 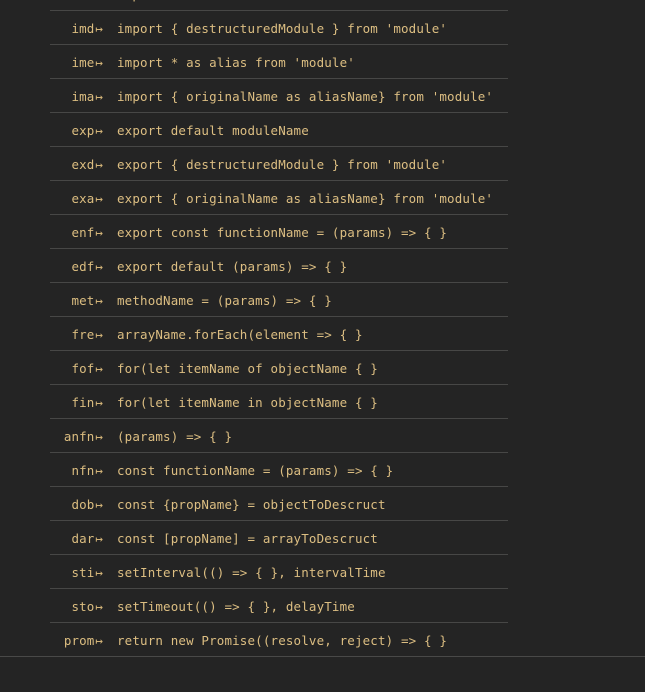 I want to click on snippet-body-code: (params) => { }, so click(x=175, y=436).